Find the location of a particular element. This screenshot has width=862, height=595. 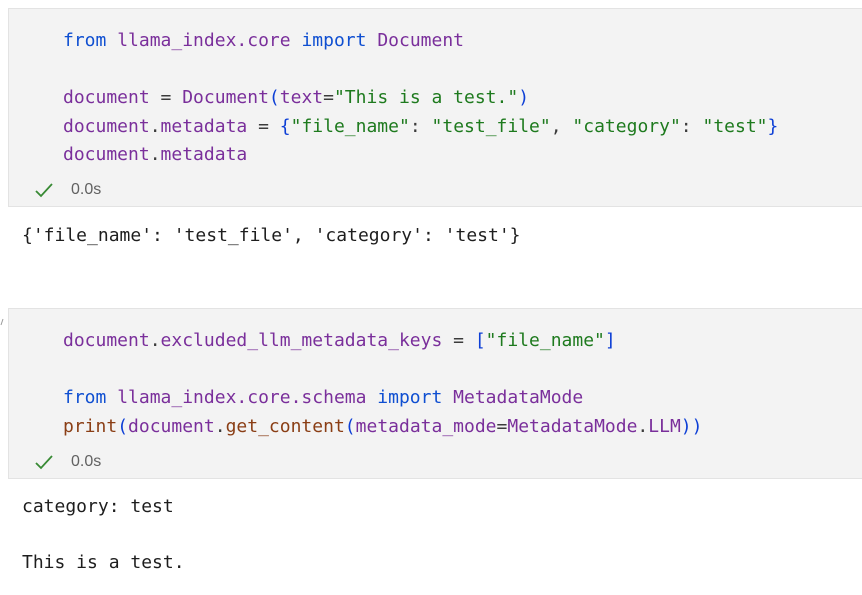

cell-output-line: category: test is located at coordinates (98, 506).